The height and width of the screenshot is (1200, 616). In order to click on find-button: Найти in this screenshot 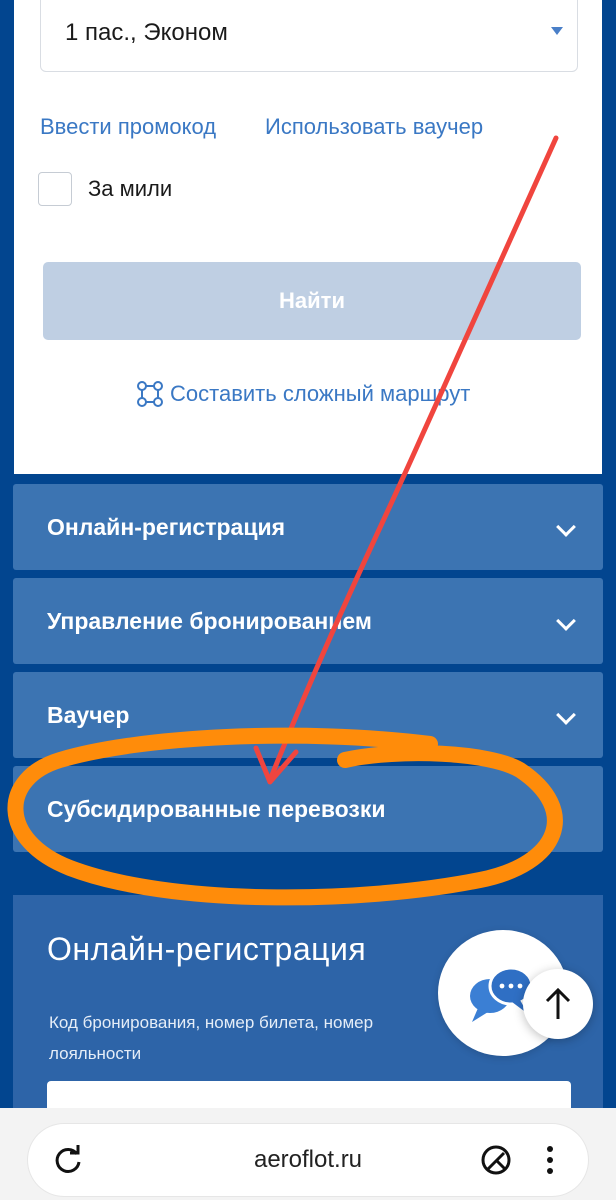, I will do `click(312, 301)`.